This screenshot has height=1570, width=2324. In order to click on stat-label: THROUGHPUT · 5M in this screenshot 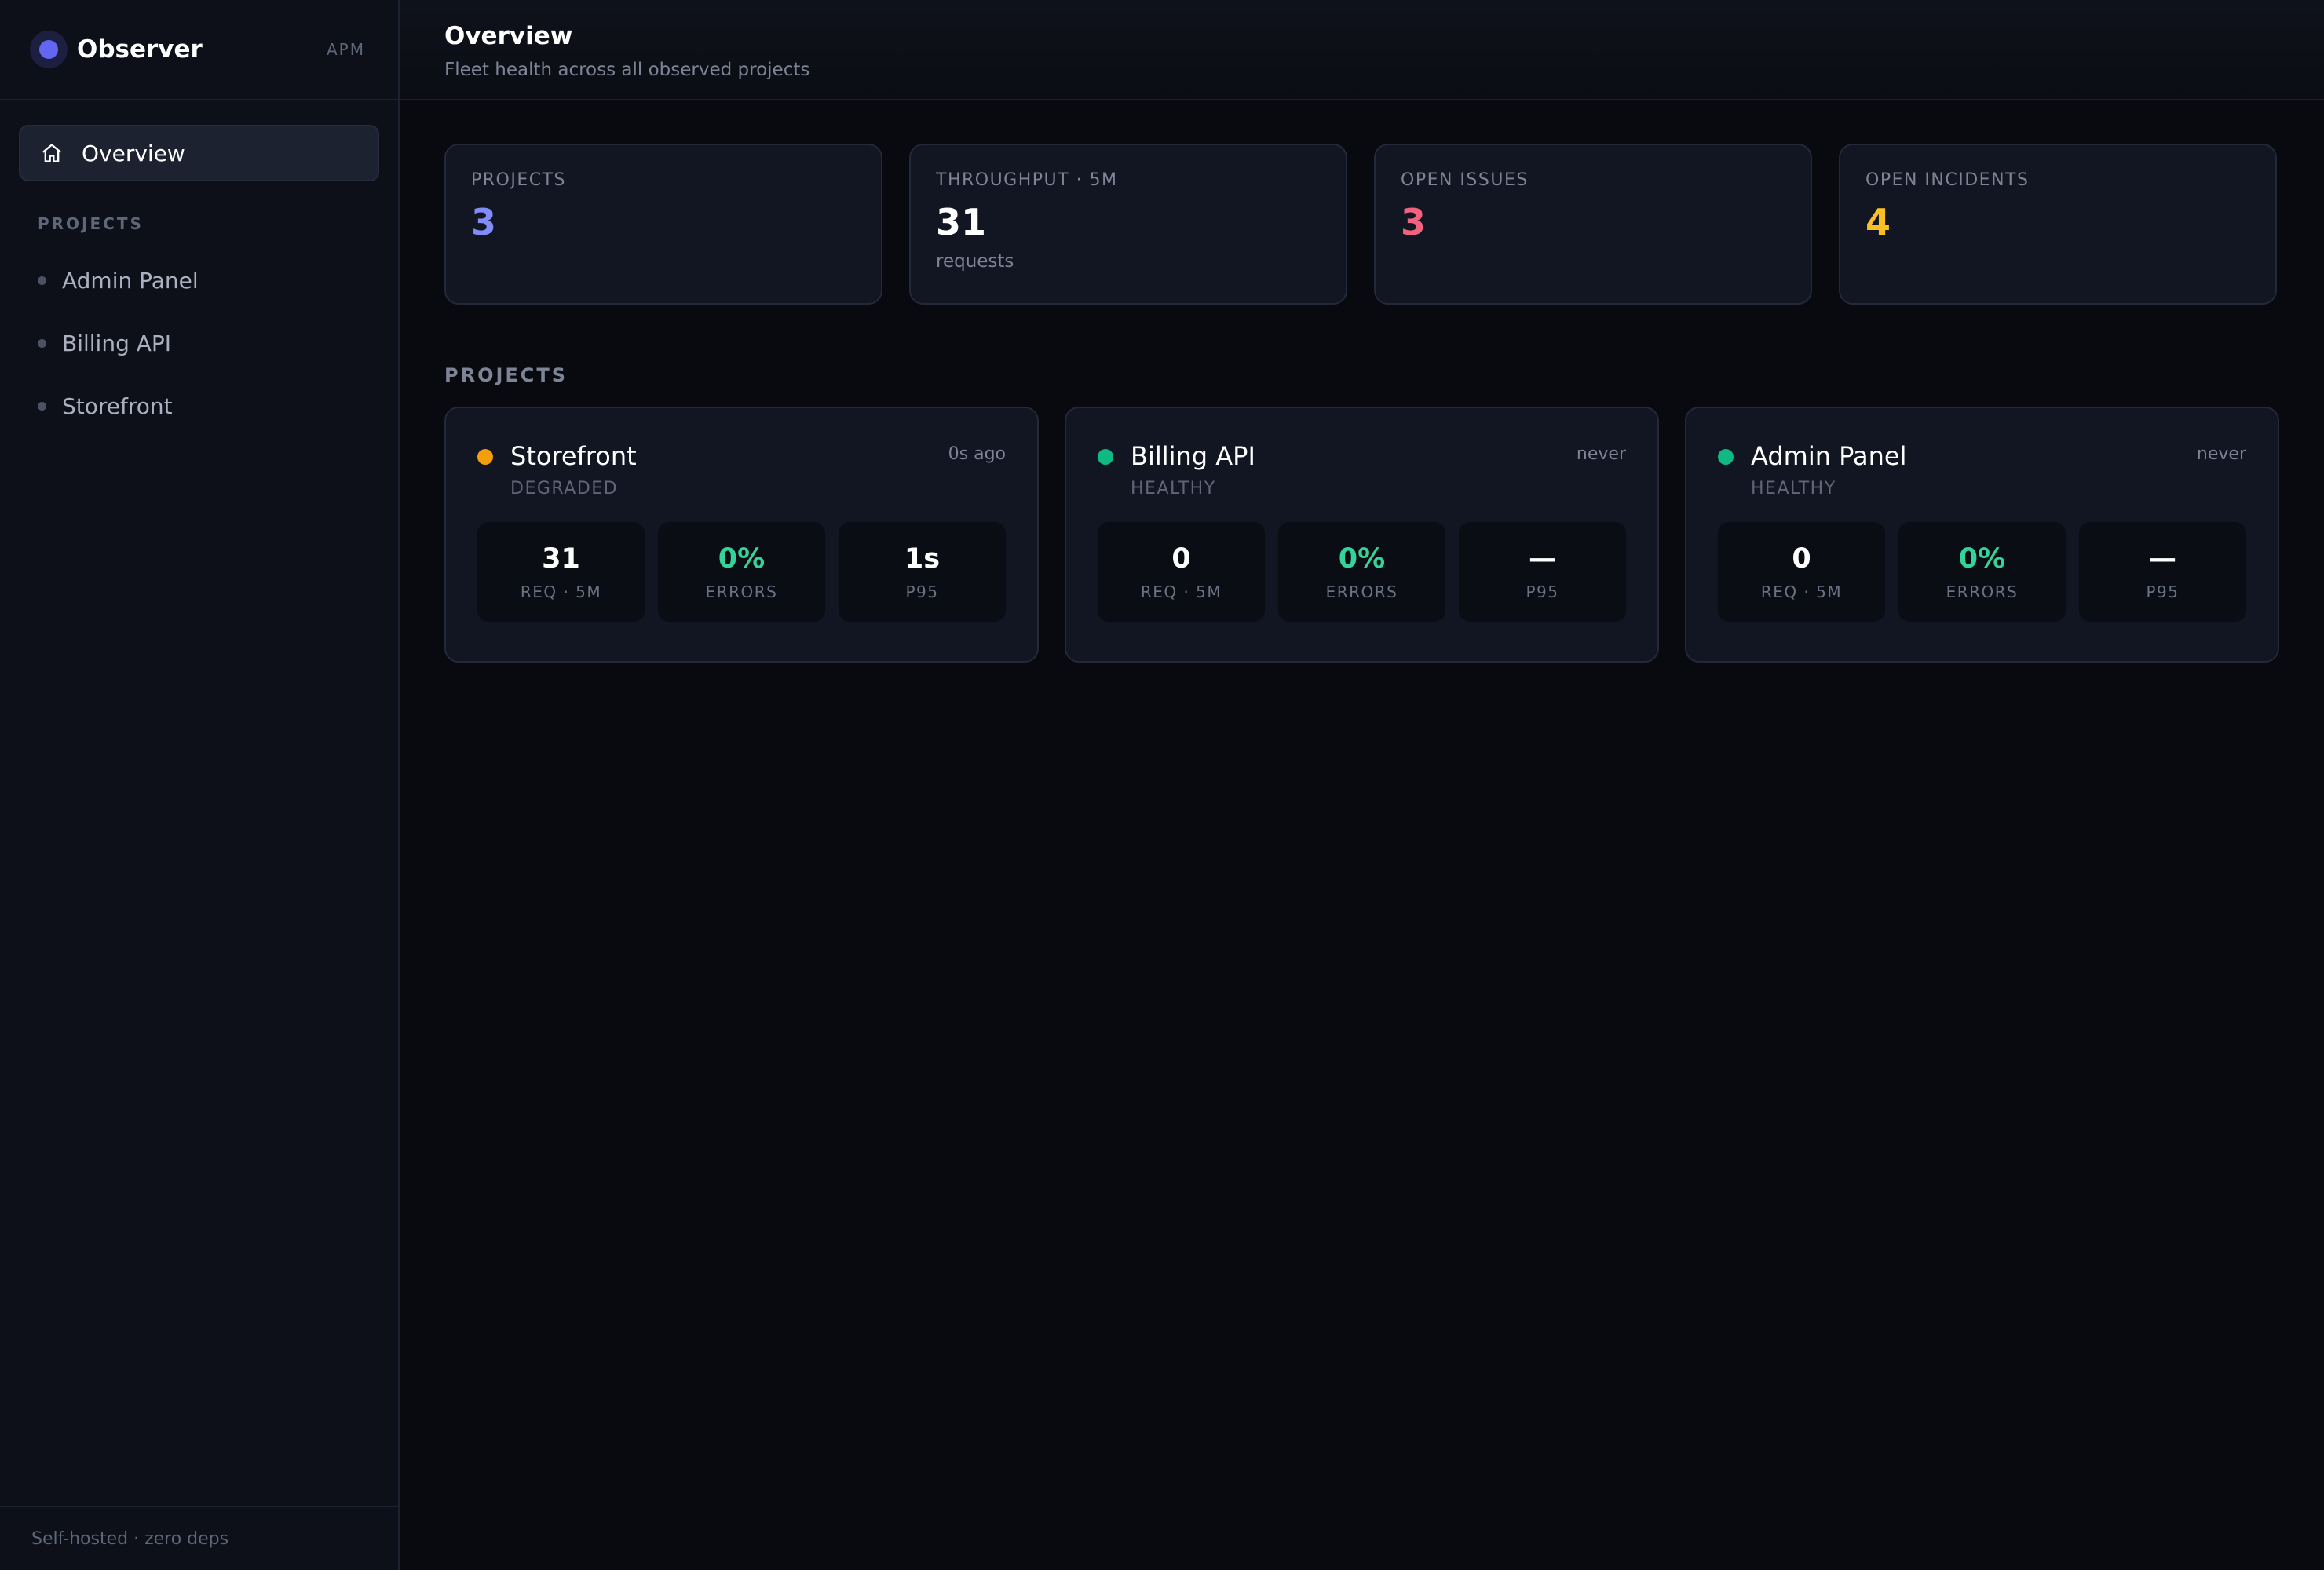, I will do `click(1027, 180)`.